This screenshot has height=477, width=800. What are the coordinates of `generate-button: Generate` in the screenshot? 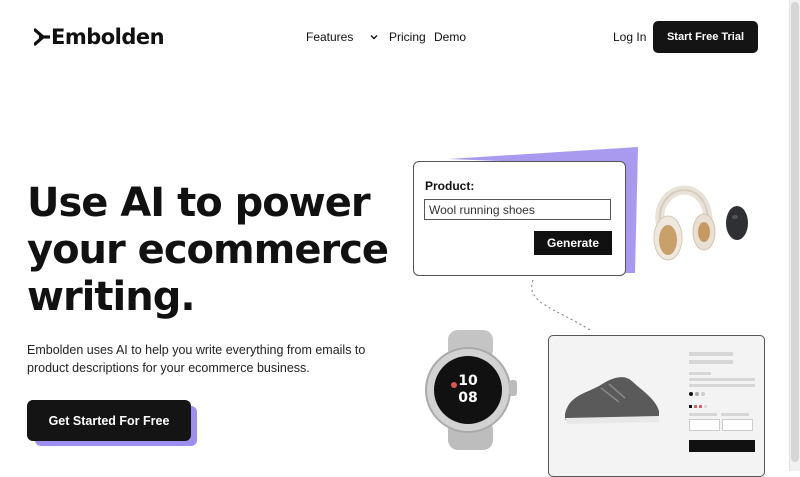 It's located at (573, 243).